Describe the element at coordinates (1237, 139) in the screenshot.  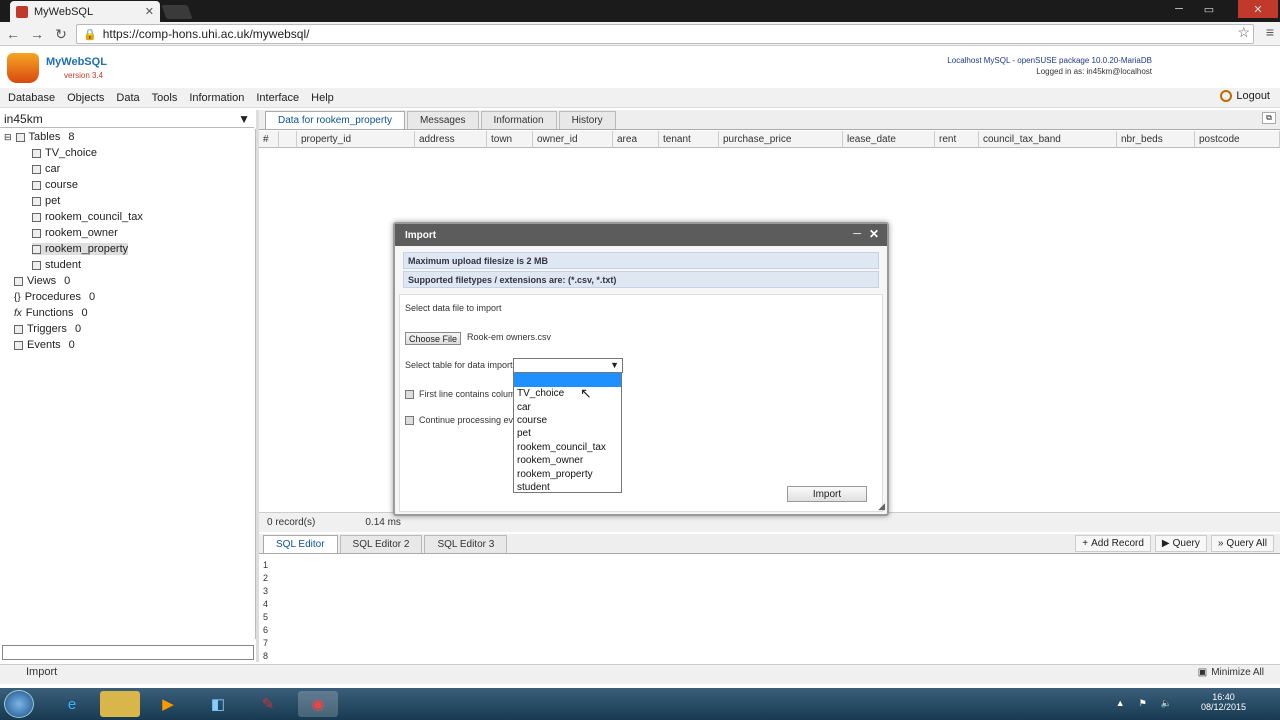
I see `column-postcode: postcode` at that location.